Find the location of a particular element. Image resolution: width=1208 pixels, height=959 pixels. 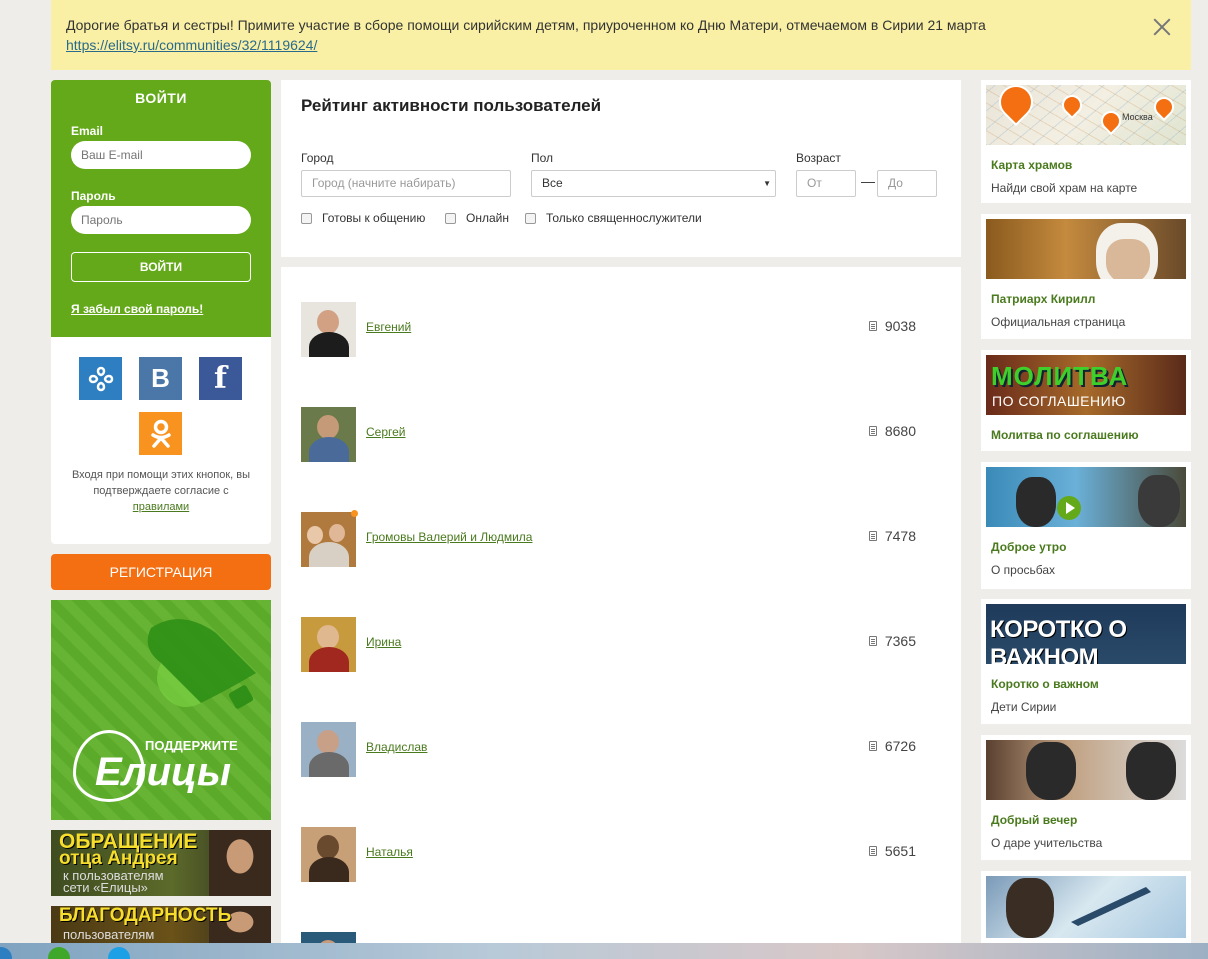

user-score: 7365 is located at coordinates (892, 641).